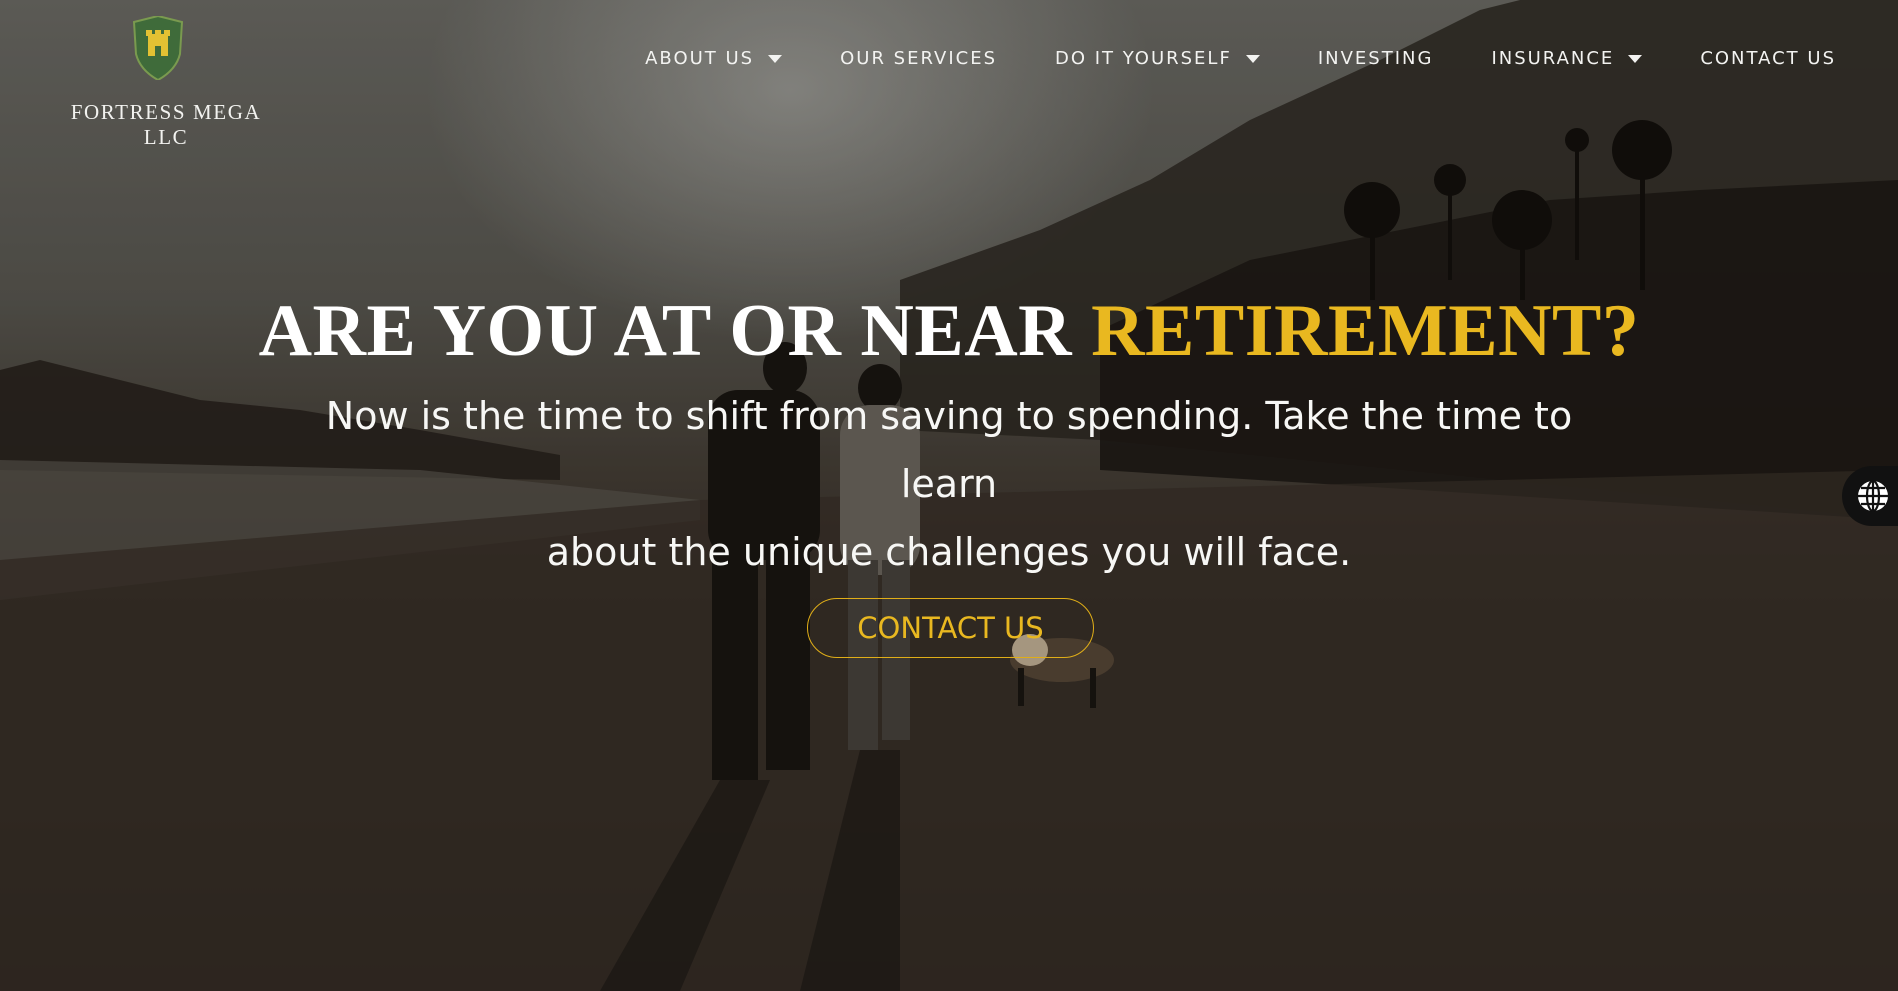 Image resolution: width=1898 pixels, height=991 pixels. I want to click on nav-label: ABOUT US, so click(700, 58).